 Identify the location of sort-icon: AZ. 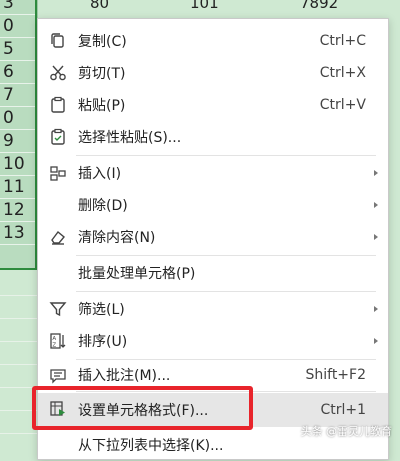
(58, 341).